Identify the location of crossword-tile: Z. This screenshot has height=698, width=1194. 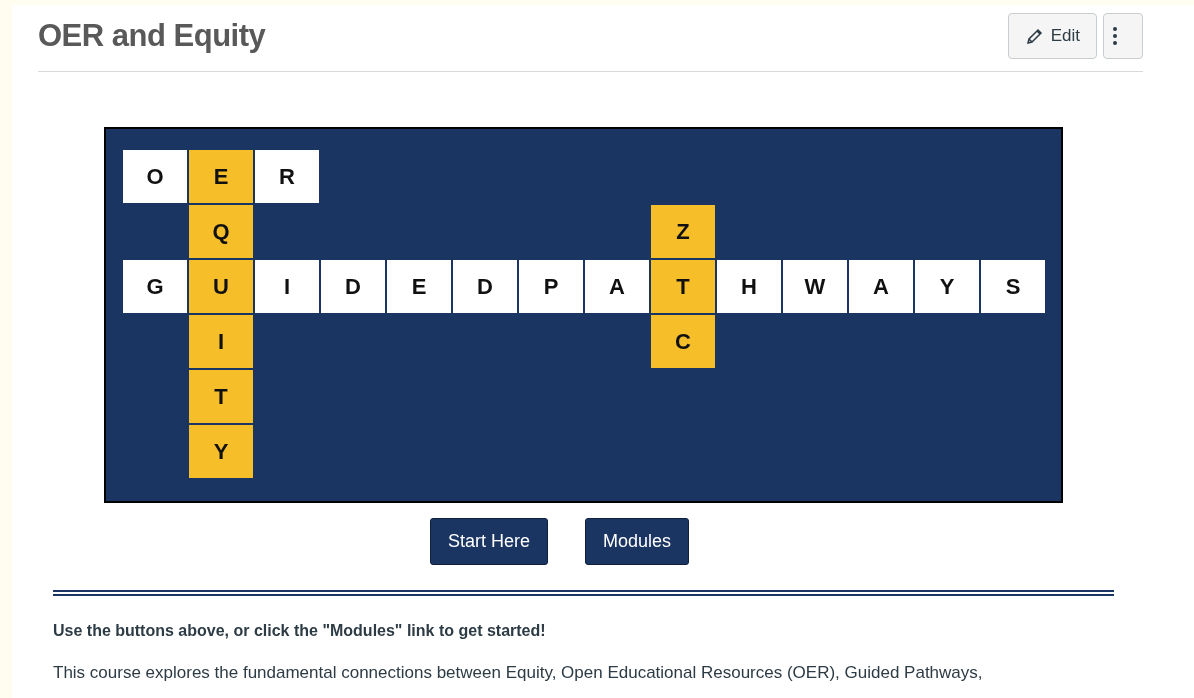
(683, 231).